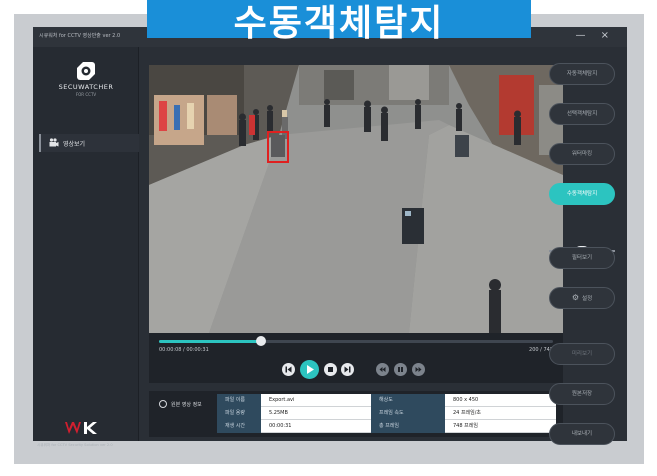 This screenshot has width=657, height=476. I want to click on play-icon, so click(310, 369).